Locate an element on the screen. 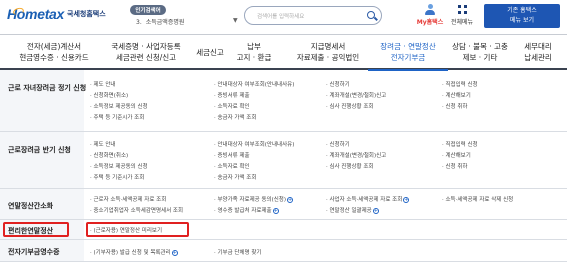 The image size is (567, 266). submenu-link: · 사업자 소득·세액공제 자료 조회 + is located at coordinates (368, 199).